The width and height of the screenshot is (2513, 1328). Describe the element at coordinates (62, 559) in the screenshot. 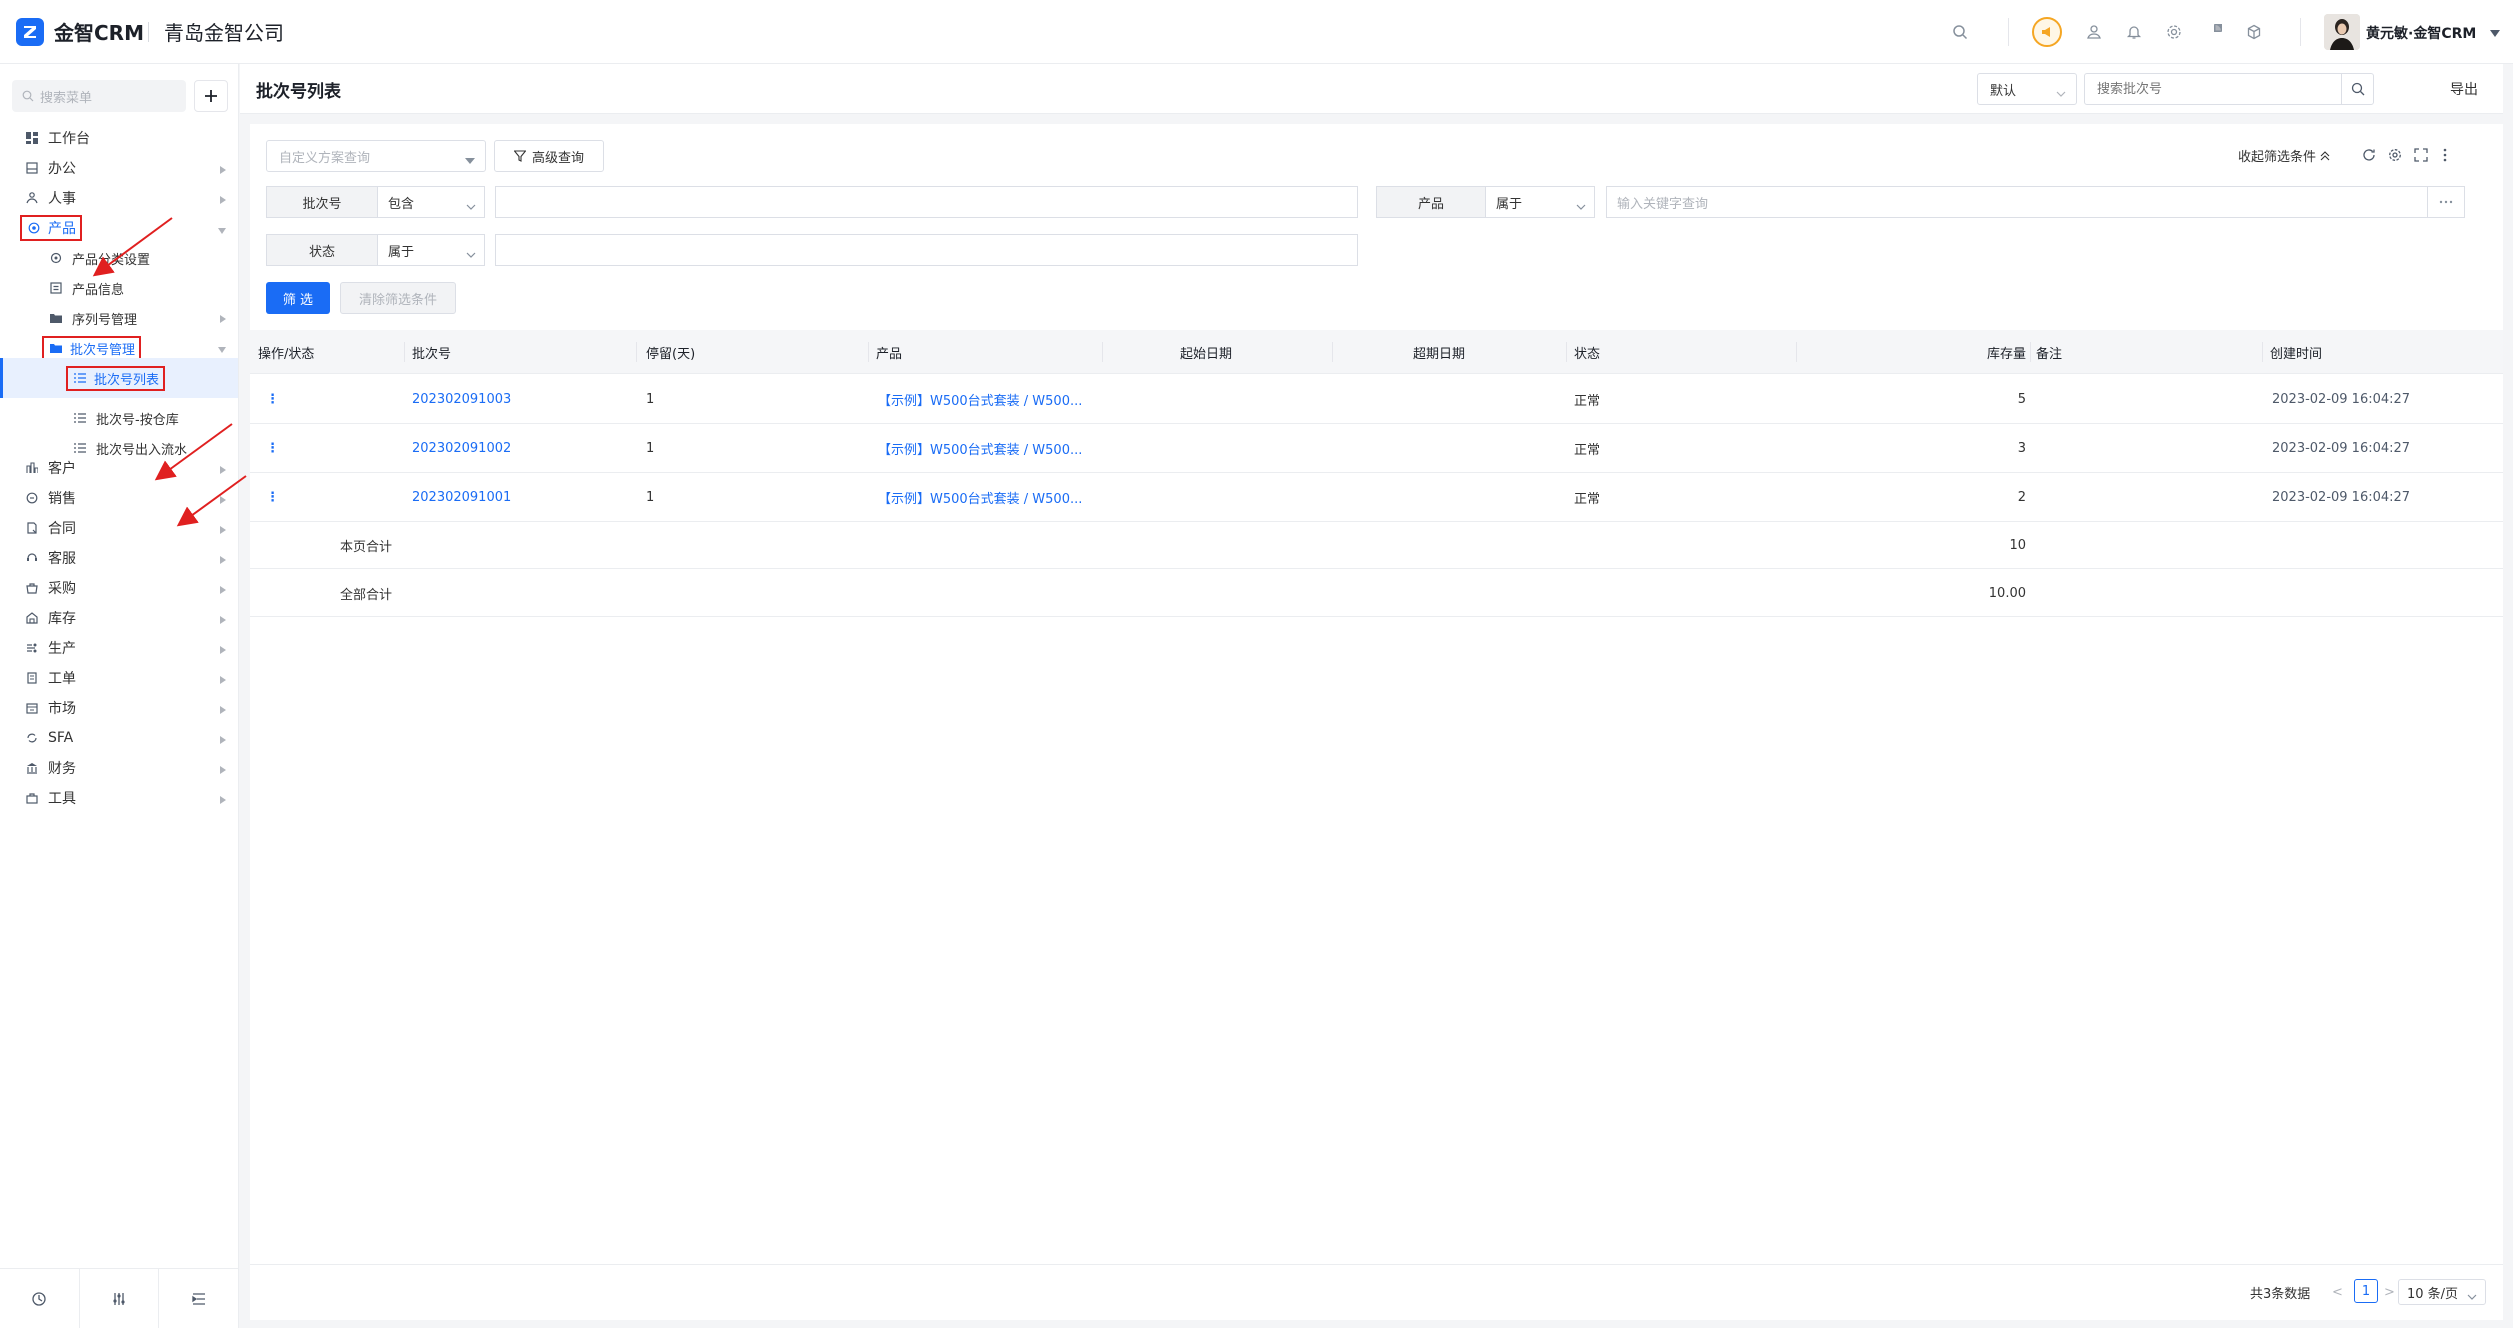

I see `sidebar-item-label: 客服` at that location.